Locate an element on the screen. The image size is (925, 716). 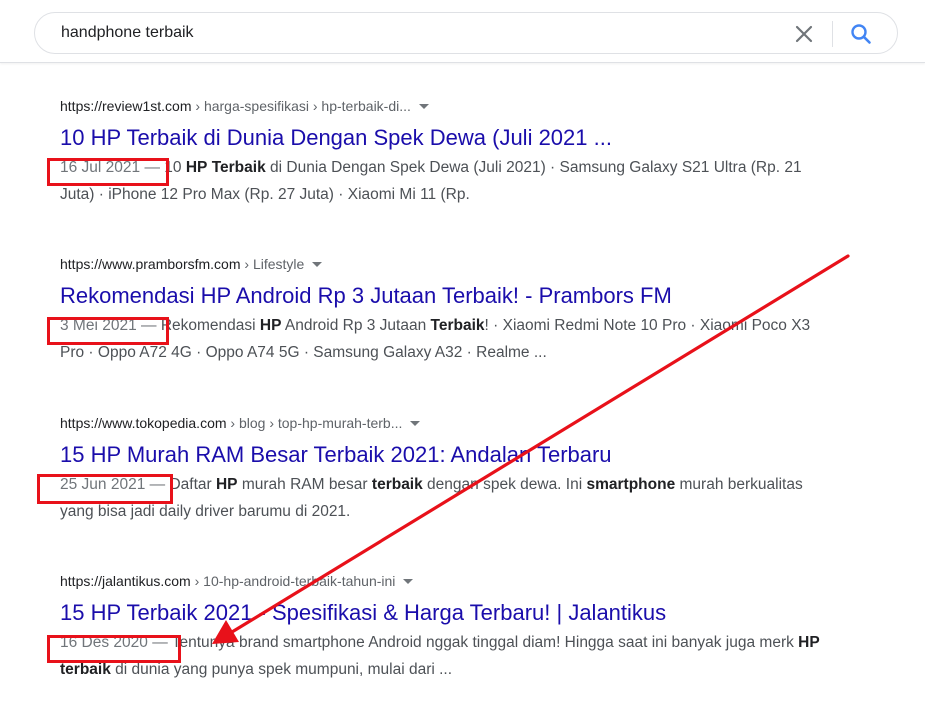
search-bar is located at coordinates (466, 33).